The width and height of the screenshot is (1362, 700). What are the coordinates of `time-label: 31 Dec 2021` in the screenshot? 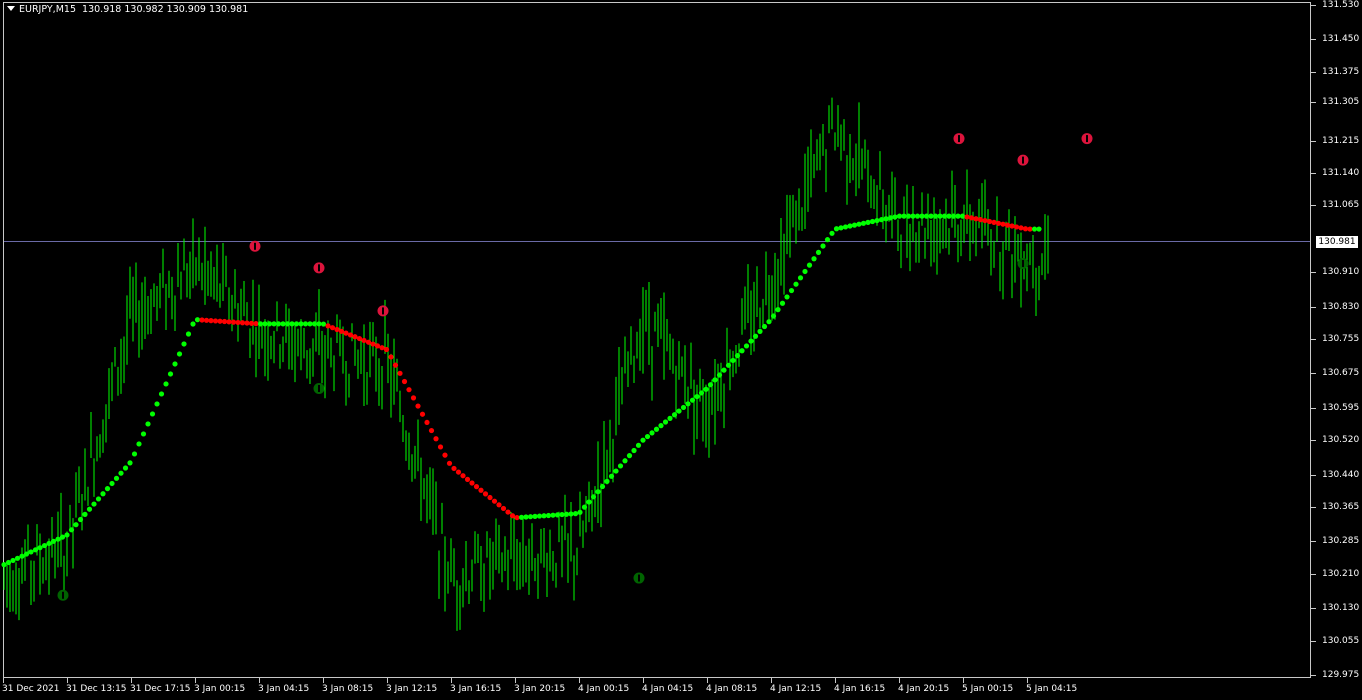 It's located at (31, 689).